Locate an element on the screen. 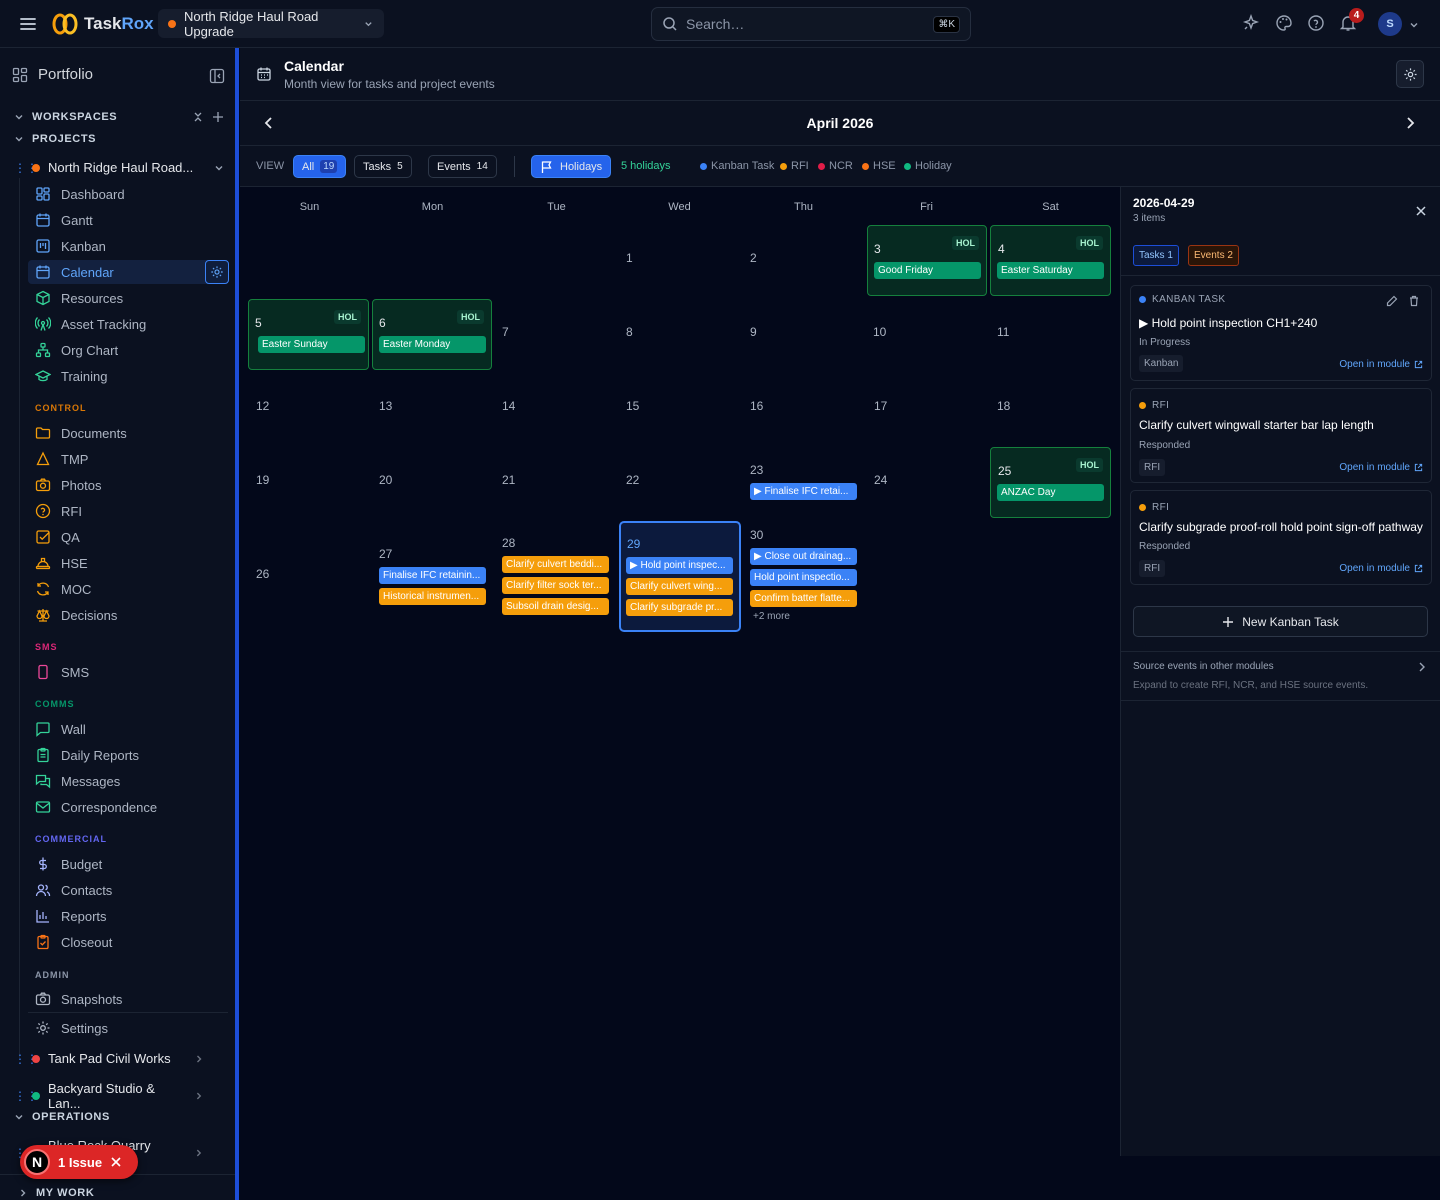 The height and width of the screenshot is (1200, 1440). sidebar-item-decisions: Decisions is located at coordinates (128, 615).